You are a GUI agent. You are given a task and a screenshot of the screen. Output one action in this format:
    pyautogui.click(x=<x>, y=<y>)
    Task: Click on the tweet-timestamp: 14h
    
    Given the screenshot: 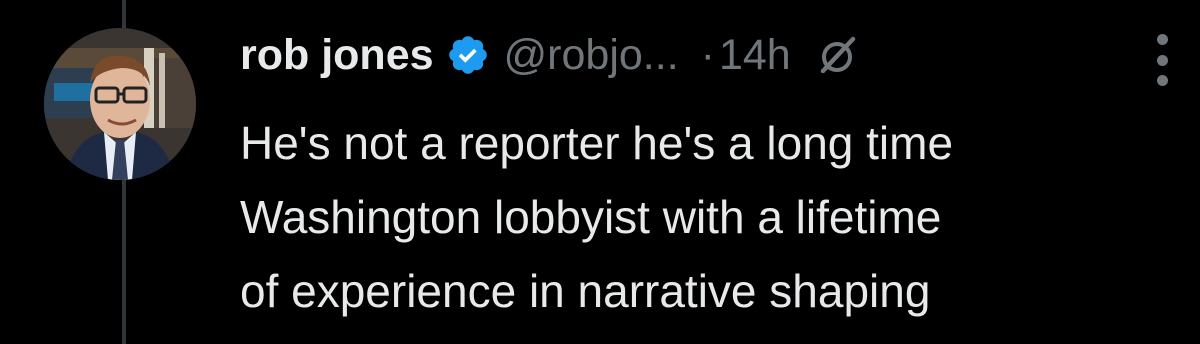 What is the action you would take?
    pyautogui.click(x=755, y=55)
    